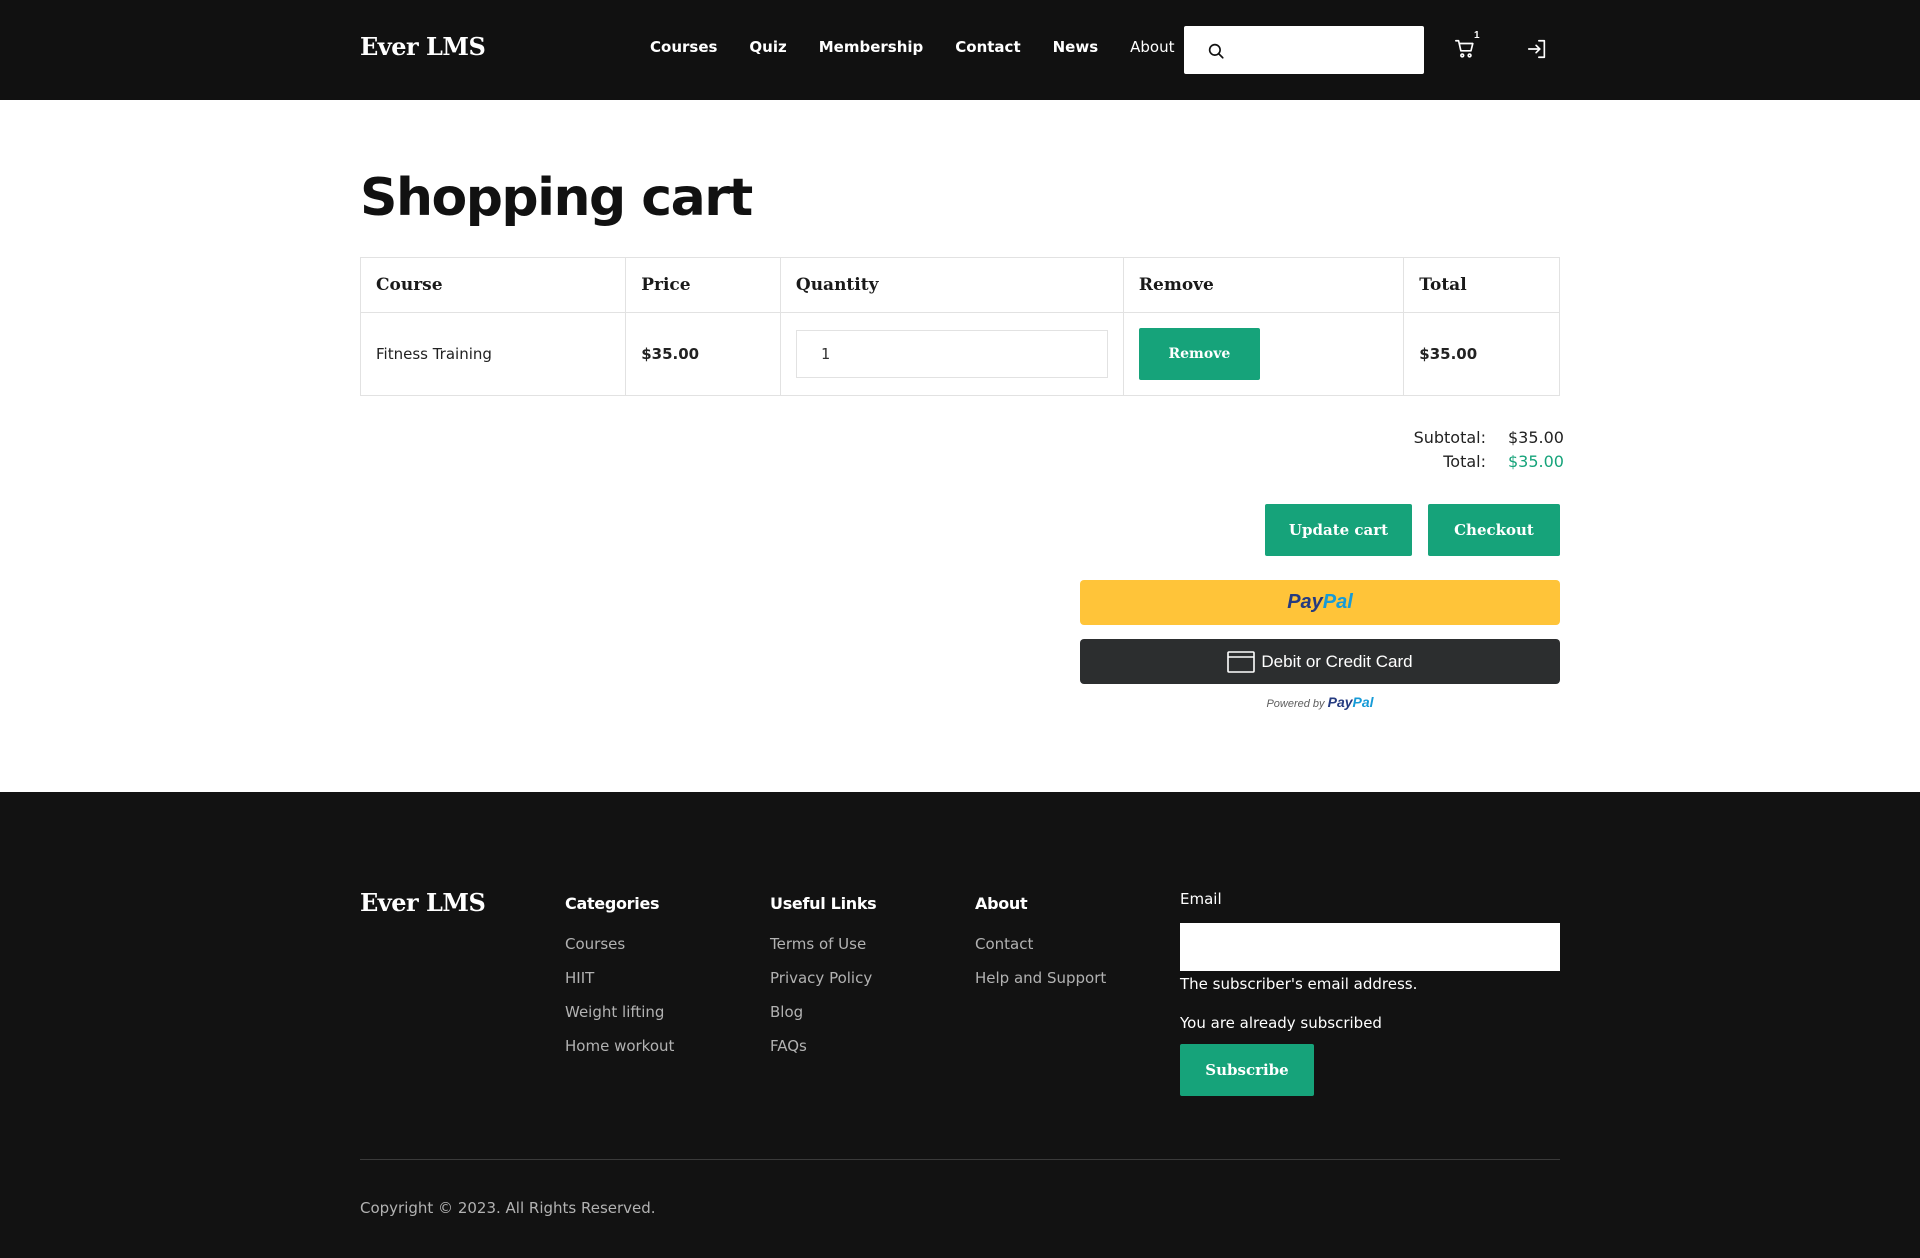 This screenshot has height=1258, width=1920. I want to click on table-header-row: Course Price Quantity Remove Total, so click(959, 285).